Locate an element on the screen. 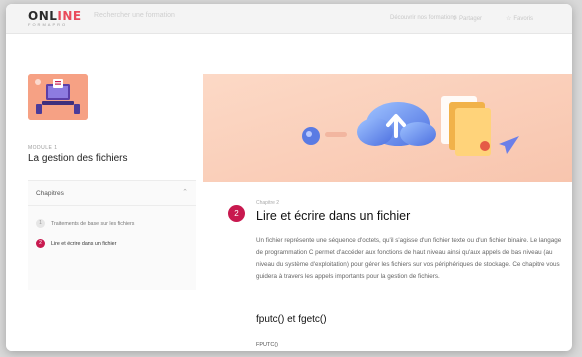 Image resolution: width=582 pixels, height=357 pixels. search-input: Rechercher une formation is located at coordinates (134, 15).